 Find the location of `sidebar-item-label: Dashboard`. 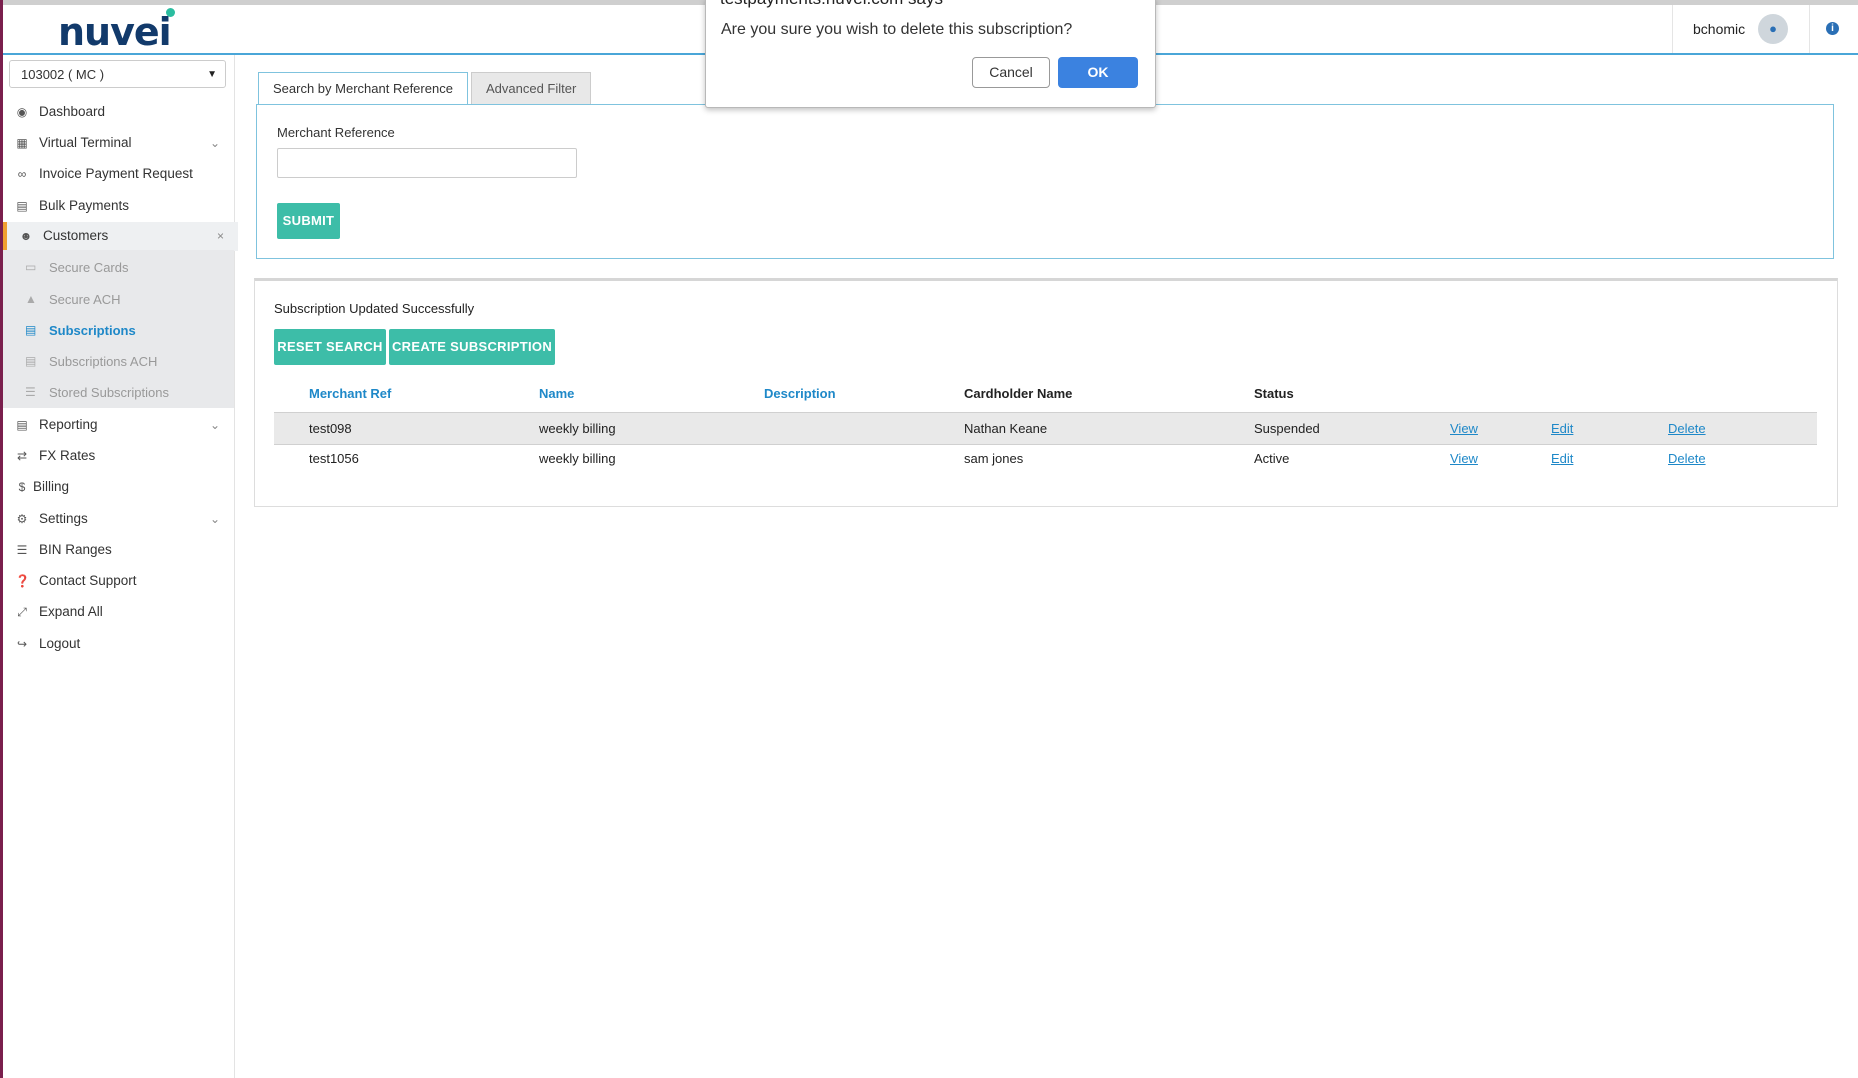

sidebar-item-label: Dashboard is located at coordinates (72, 111).